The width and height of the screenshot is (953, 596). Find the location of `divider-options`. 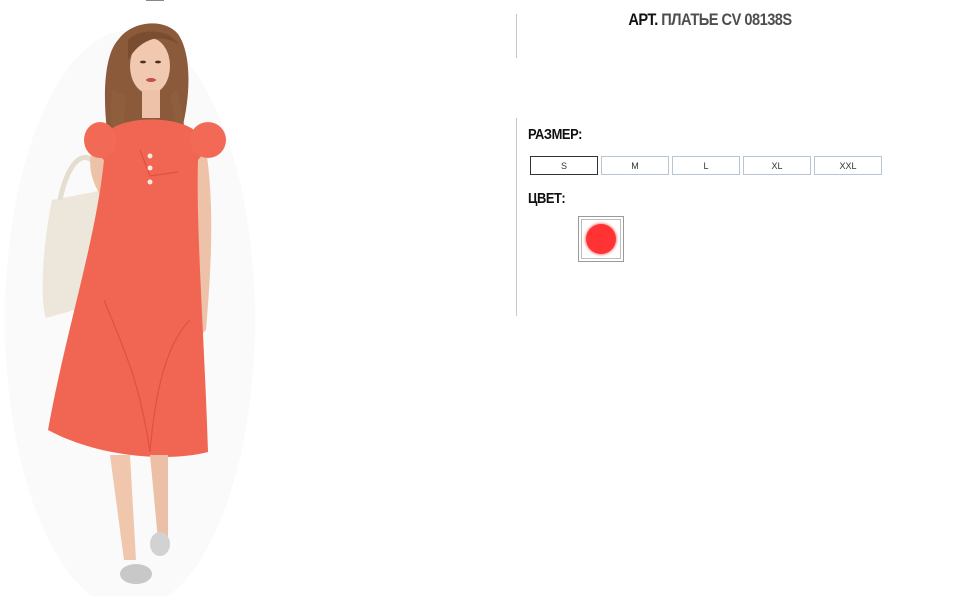

divider-options is located at coordinates (516, 217).